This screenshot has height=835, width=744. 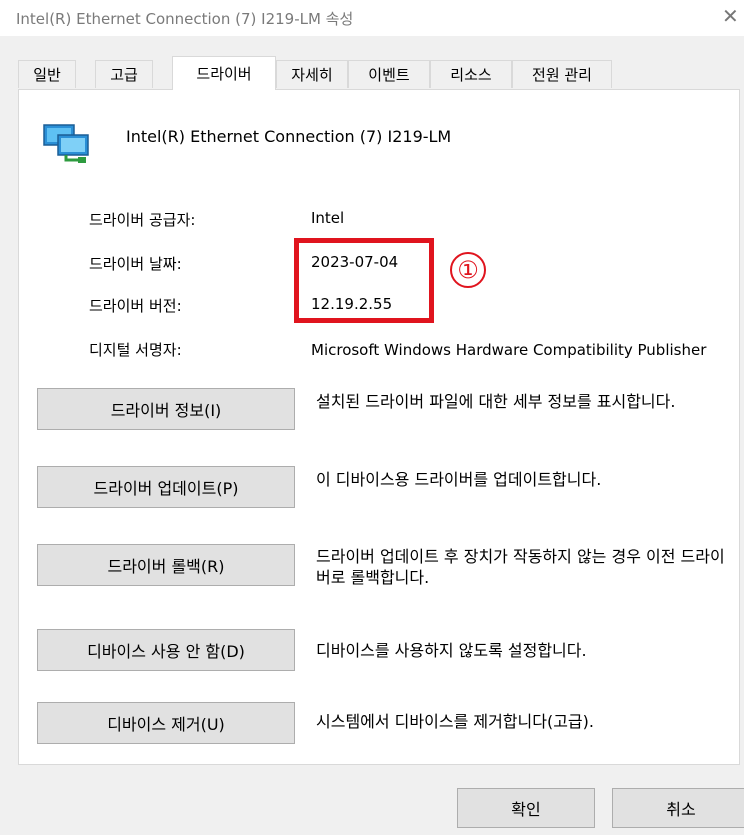 I want to click on driver-provider-label: 드라이버 공급자:, so click(x=142, y=220).